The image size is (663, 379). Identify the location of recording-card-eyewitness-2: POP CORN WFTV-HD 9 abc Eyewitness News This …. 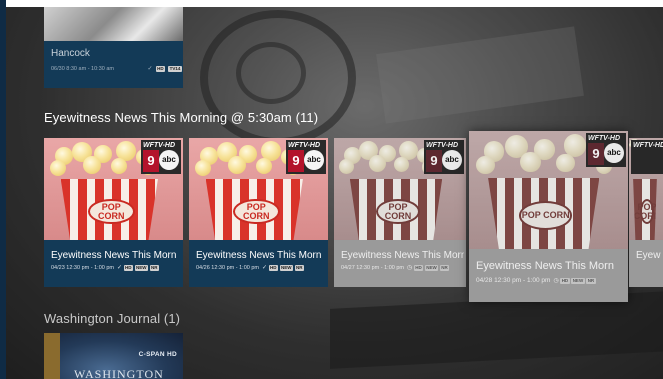
(258, 212).